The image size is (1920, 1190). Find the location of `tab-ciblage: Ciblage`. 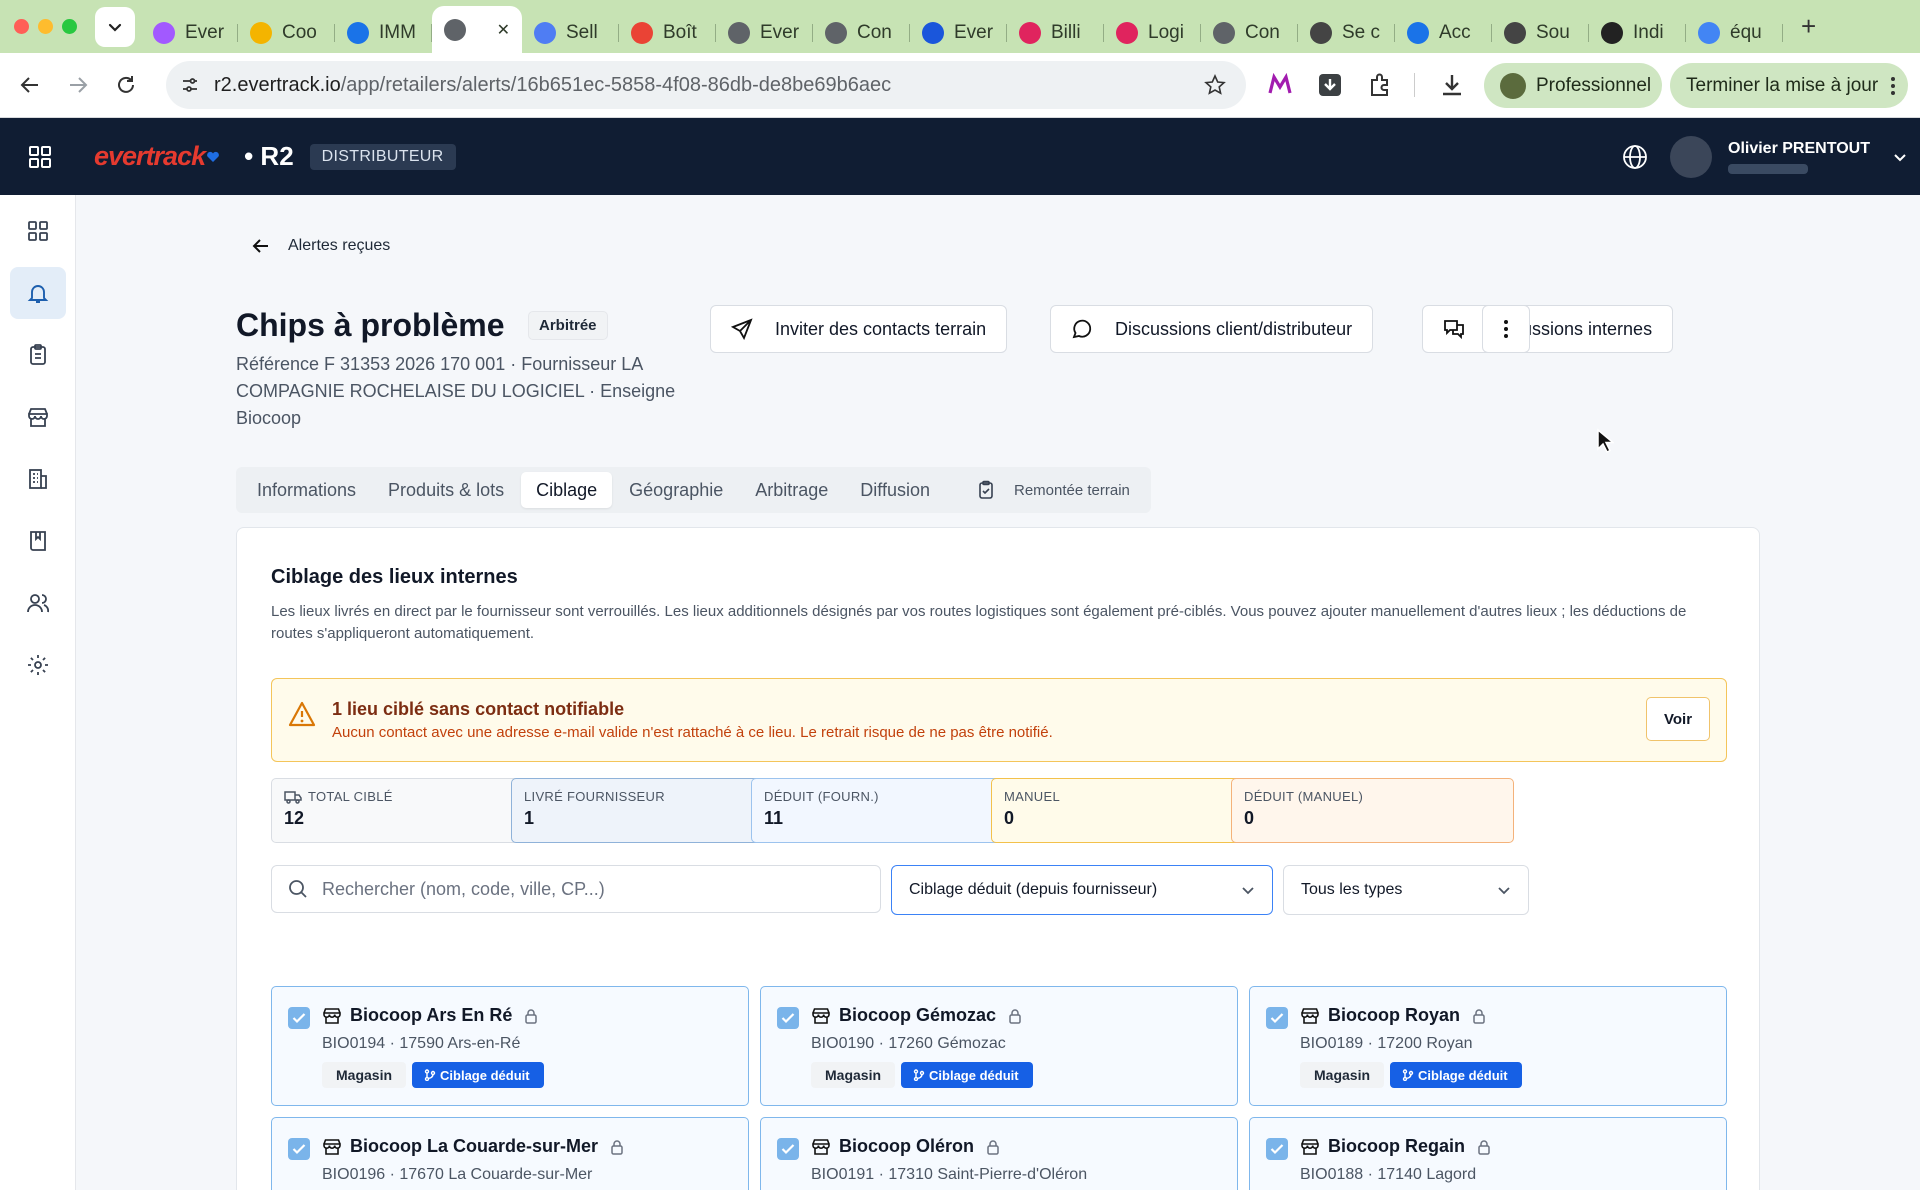

tab-ciblage: Ciblage is located at coordinates (567, 490).